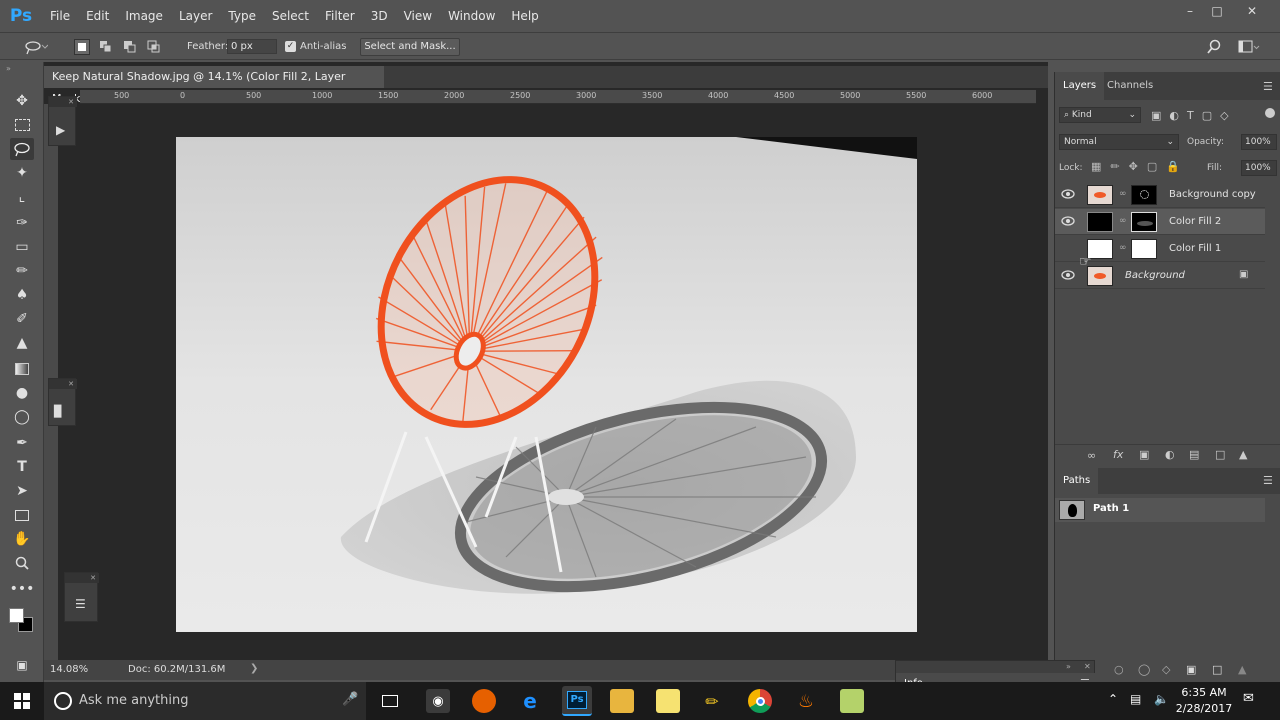 This screenshot has width=1280, height=720. What do you see at coordinates (1259, 168) in the screenshot?
I see `fill-input: 100%` at bounding box center [1259, 168].